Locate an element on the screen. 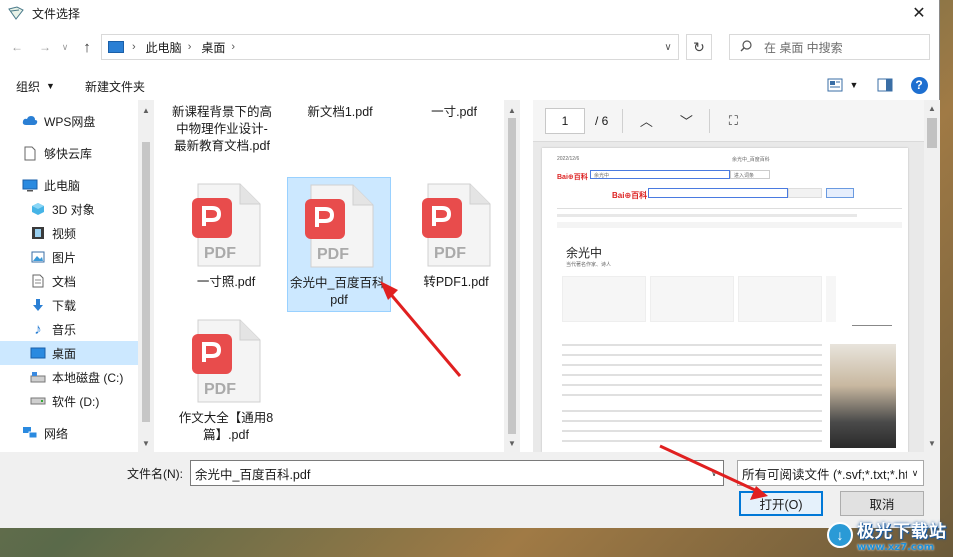 This screenshot has width=953, height=557. document-icon is located at coordinates (30, 153).